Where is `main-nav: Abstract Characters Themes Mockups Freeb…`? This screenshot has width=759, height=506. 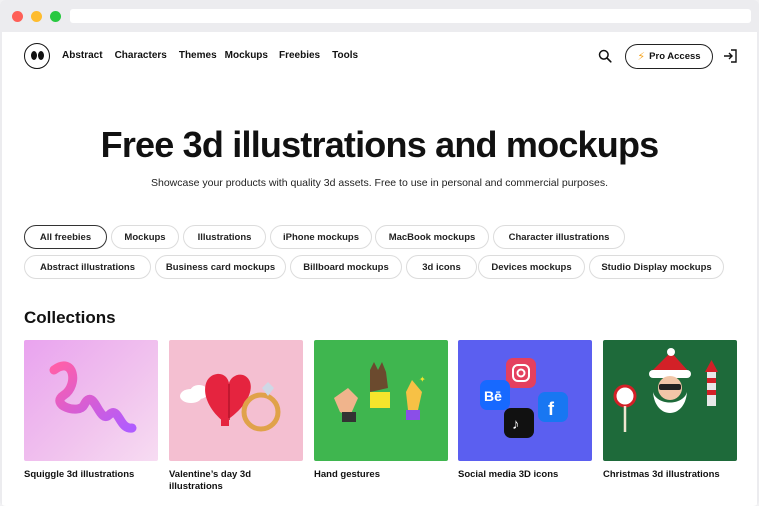
main-nav: Abstract Characters Themes Mockups Freeb… is located at coordinates (216, 55).